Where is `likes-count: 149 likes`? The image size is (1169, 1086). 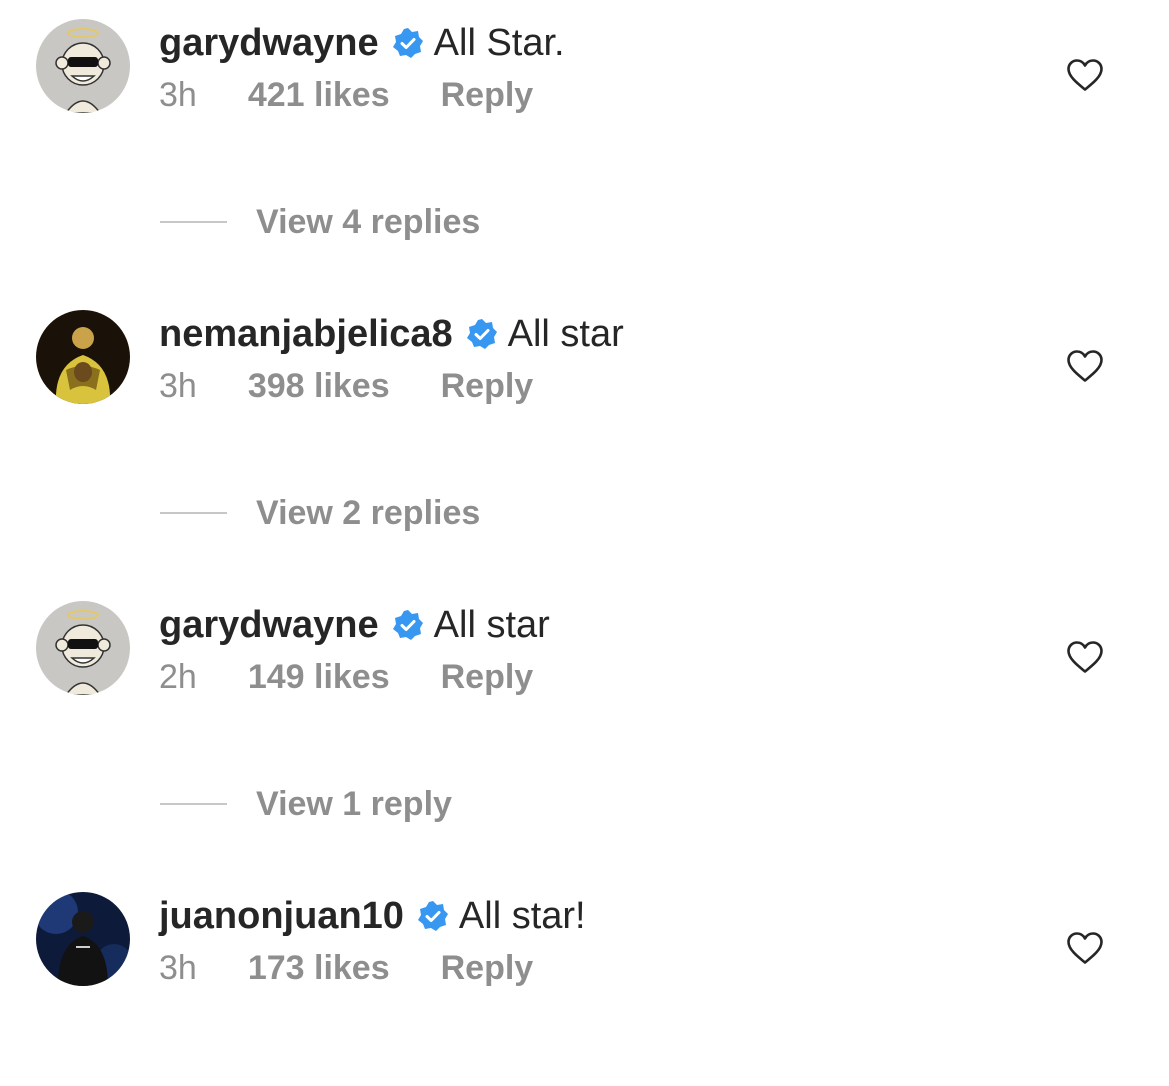
likes-count: 149 likes is located at coordinates (319, 677).